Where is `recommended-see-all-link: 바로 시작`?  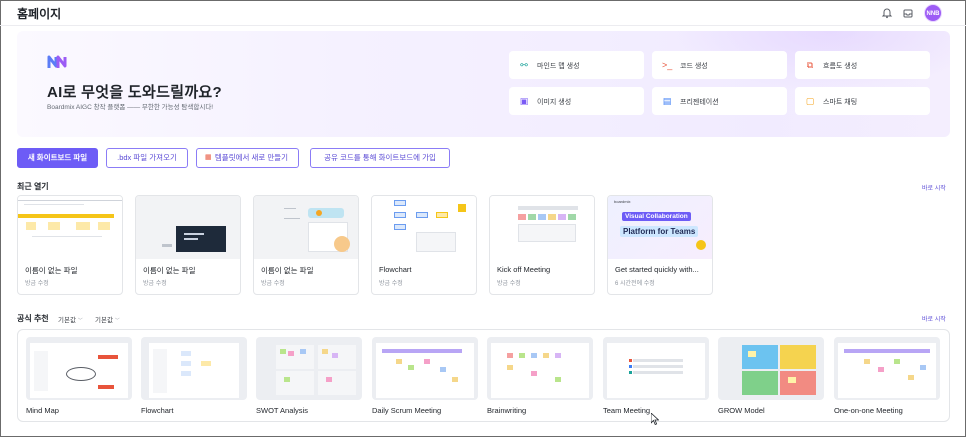
recommended-see-all-link: 바로 시작 is located at coordinates (934, 318).